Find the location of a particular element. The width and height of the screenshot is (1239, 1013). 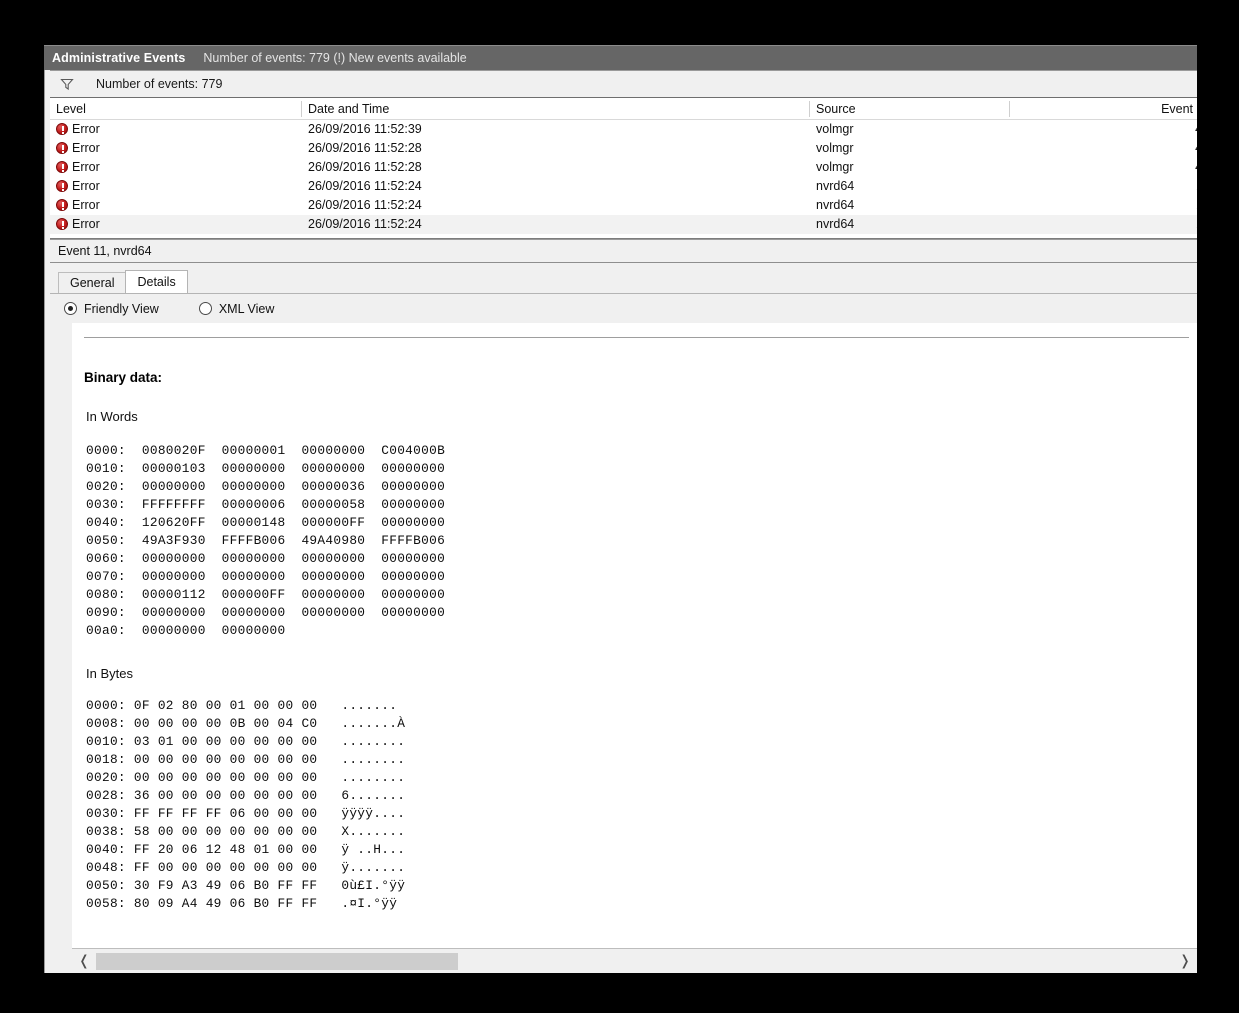

radio-friendly-view: Friendly View is located at coordinates (111, 309).